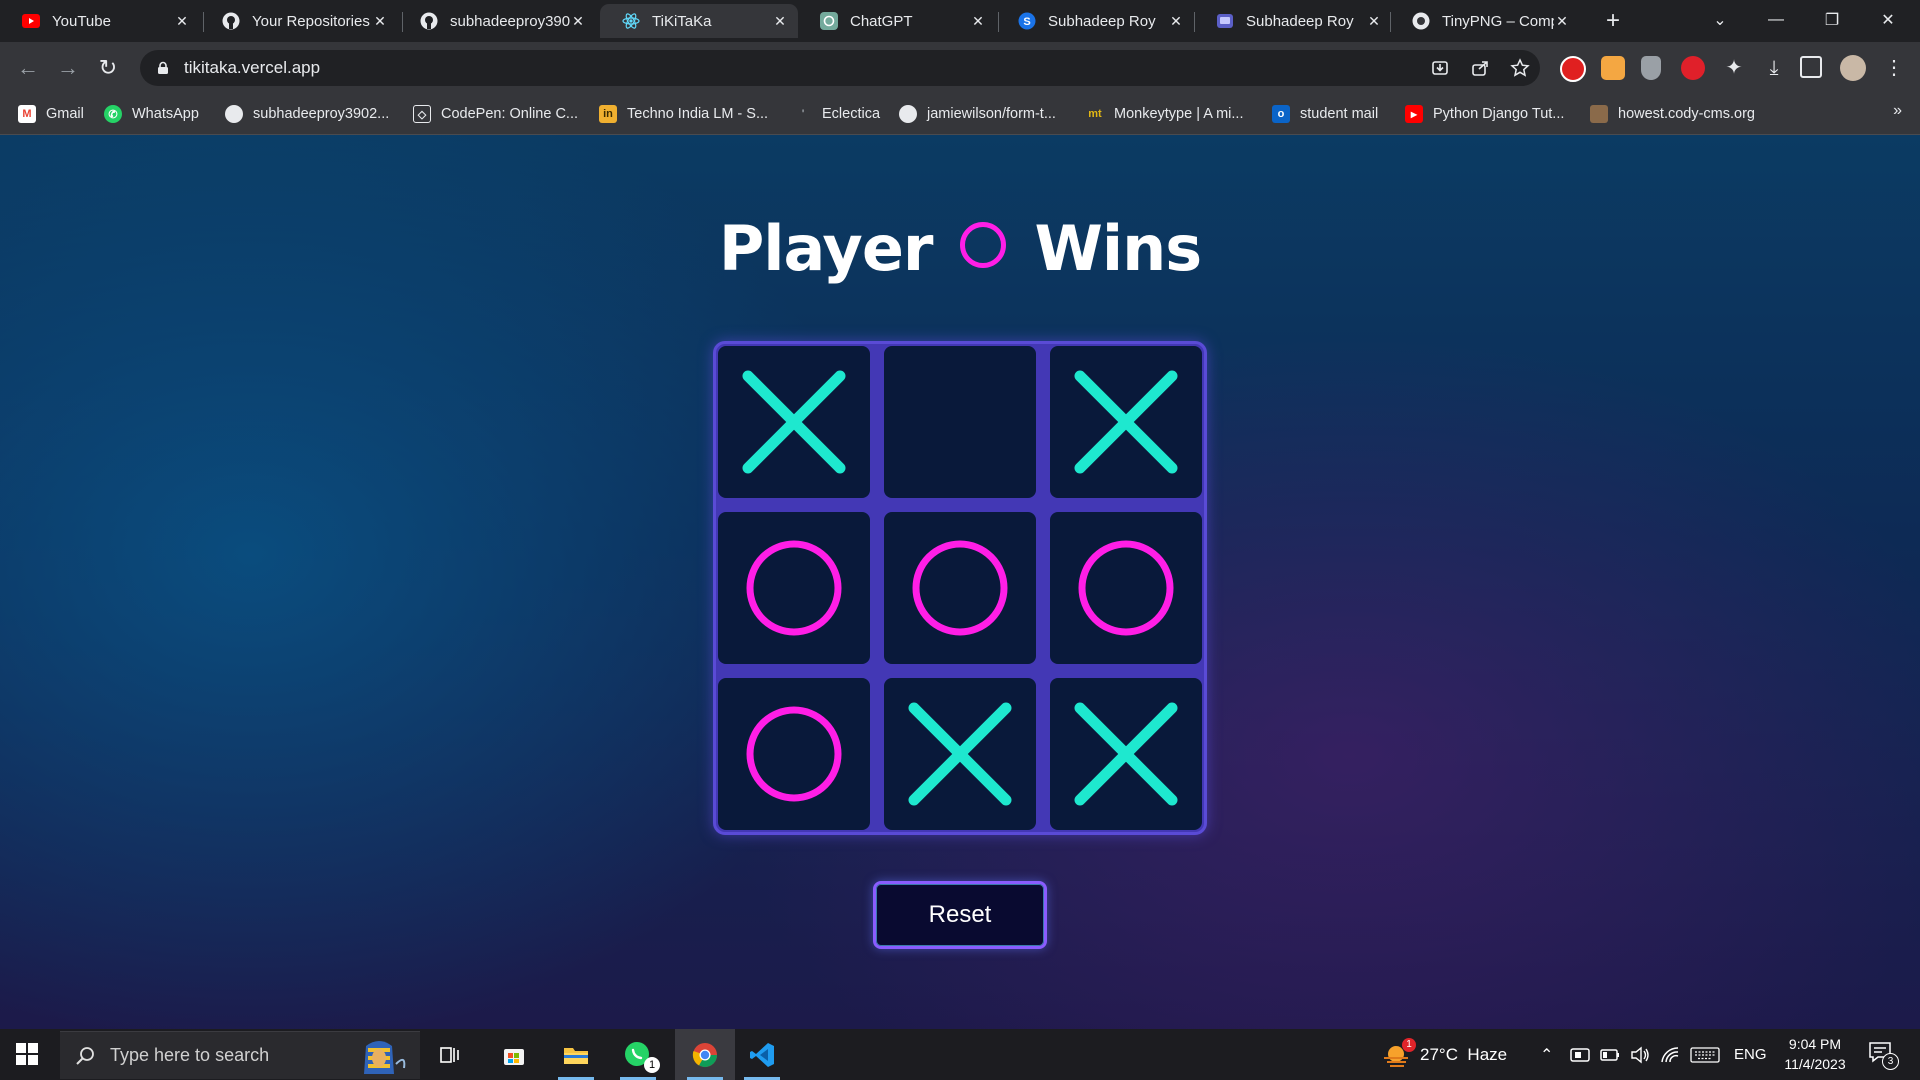 The height and width of the screenshot is (1080, 1920). What do you see at coordinates (840, 68) in the screenshot?
I see `address-bar: tikitaka.vercel.app` at bounding box center [840, 68].